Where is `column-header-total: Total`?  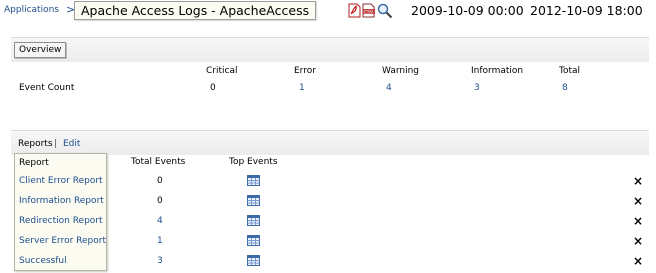
column-header-total: Total is located at coordinates (570, 71).